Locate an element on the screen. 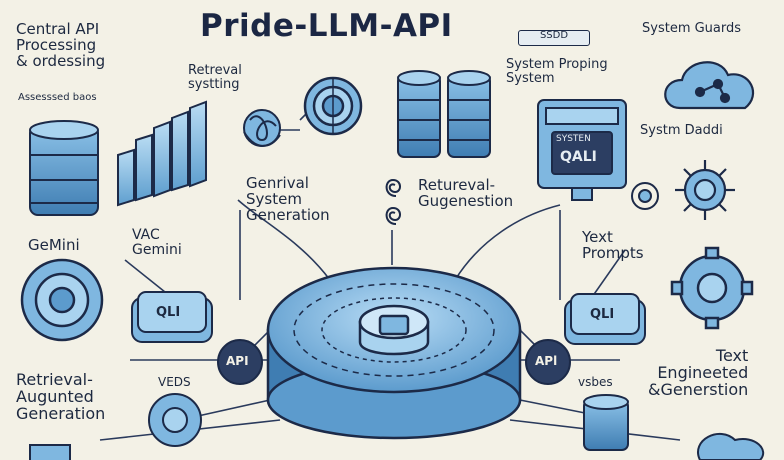  chip-right-label: QLI is located at coordinates (602, 314).